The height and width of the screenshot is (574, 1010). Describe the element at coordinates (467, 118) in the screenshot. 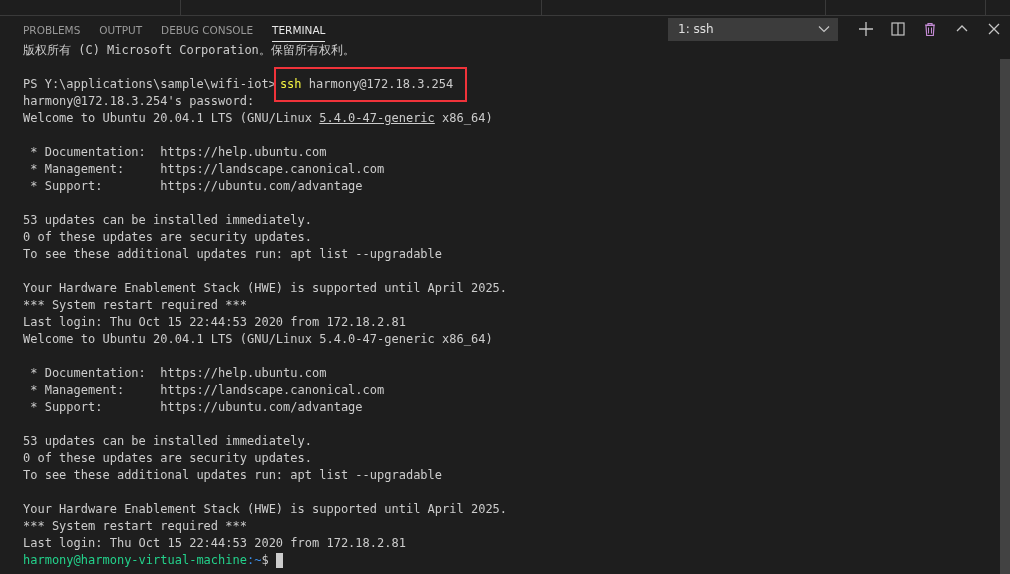

I see `terminal-text: x86_64)` at that location.